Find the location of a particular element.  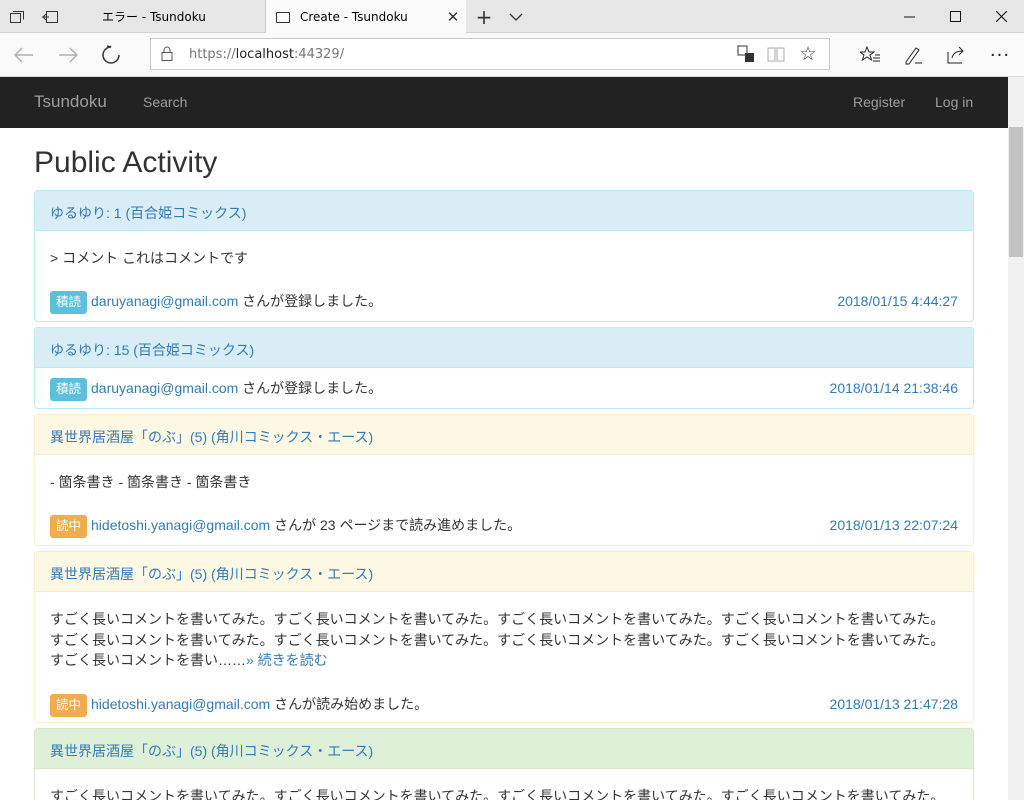

tab-title: エラー - Tsundoku is located at coordinates (154, 17).